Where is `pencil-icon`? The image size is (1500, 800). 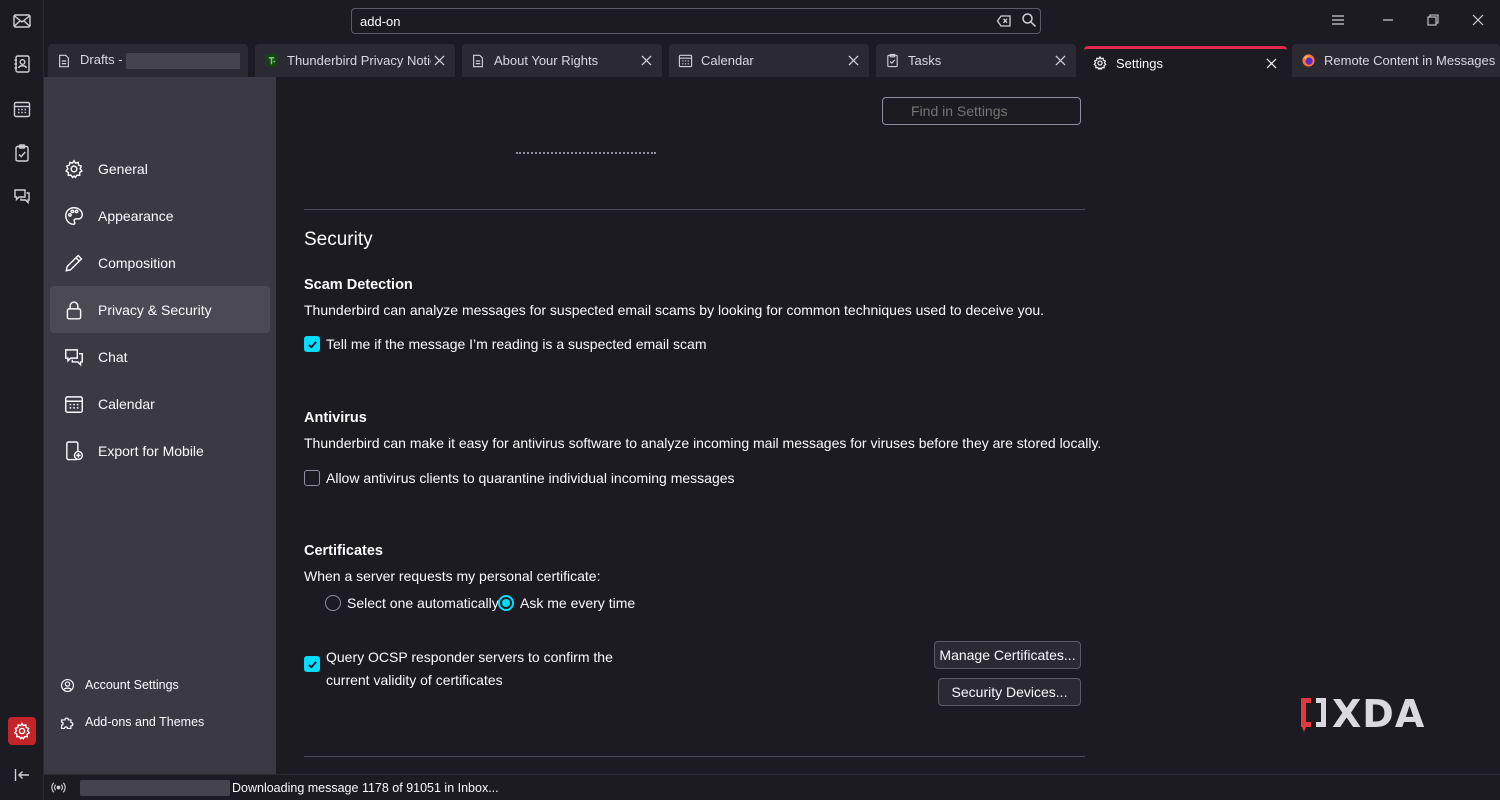 pencil-icon is located at coordinates (74, 263).